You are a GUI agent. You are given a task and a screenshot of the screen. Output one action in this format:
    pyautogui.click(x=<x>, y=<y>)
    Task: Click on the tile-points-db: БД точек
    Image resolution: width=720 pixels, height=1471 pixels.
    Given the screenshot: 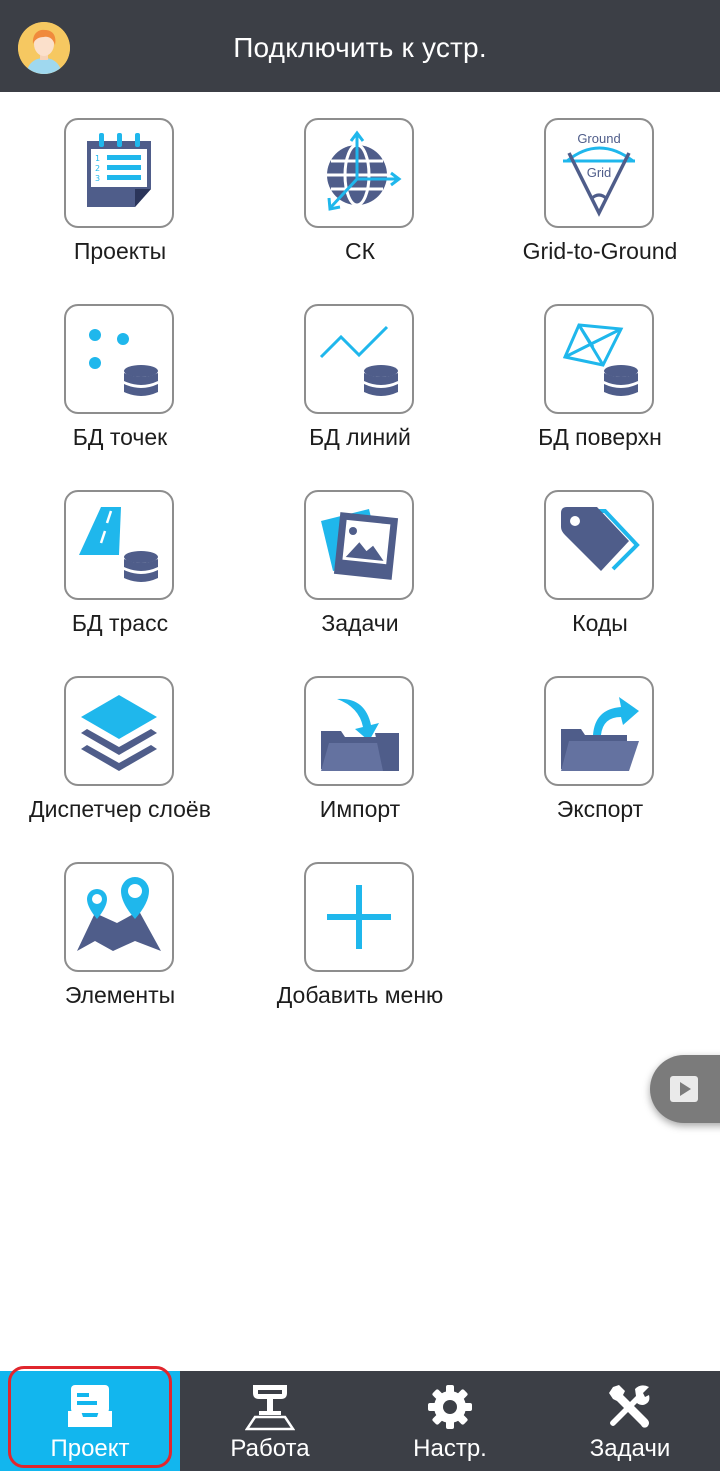 What is the action you would take?
    pyautogui.click(x=120, y=371)
    